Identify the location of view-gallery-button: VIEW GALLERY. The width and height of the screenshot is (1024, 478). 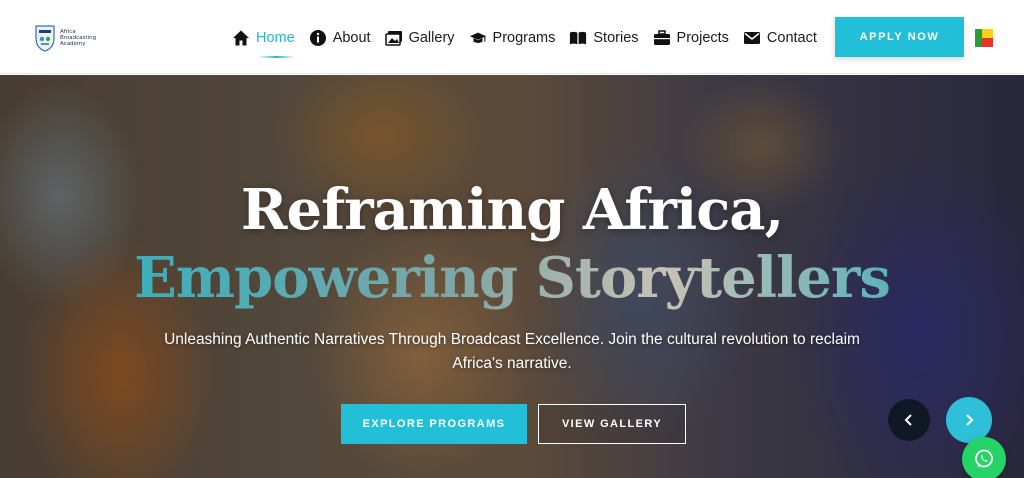
(612, 424).